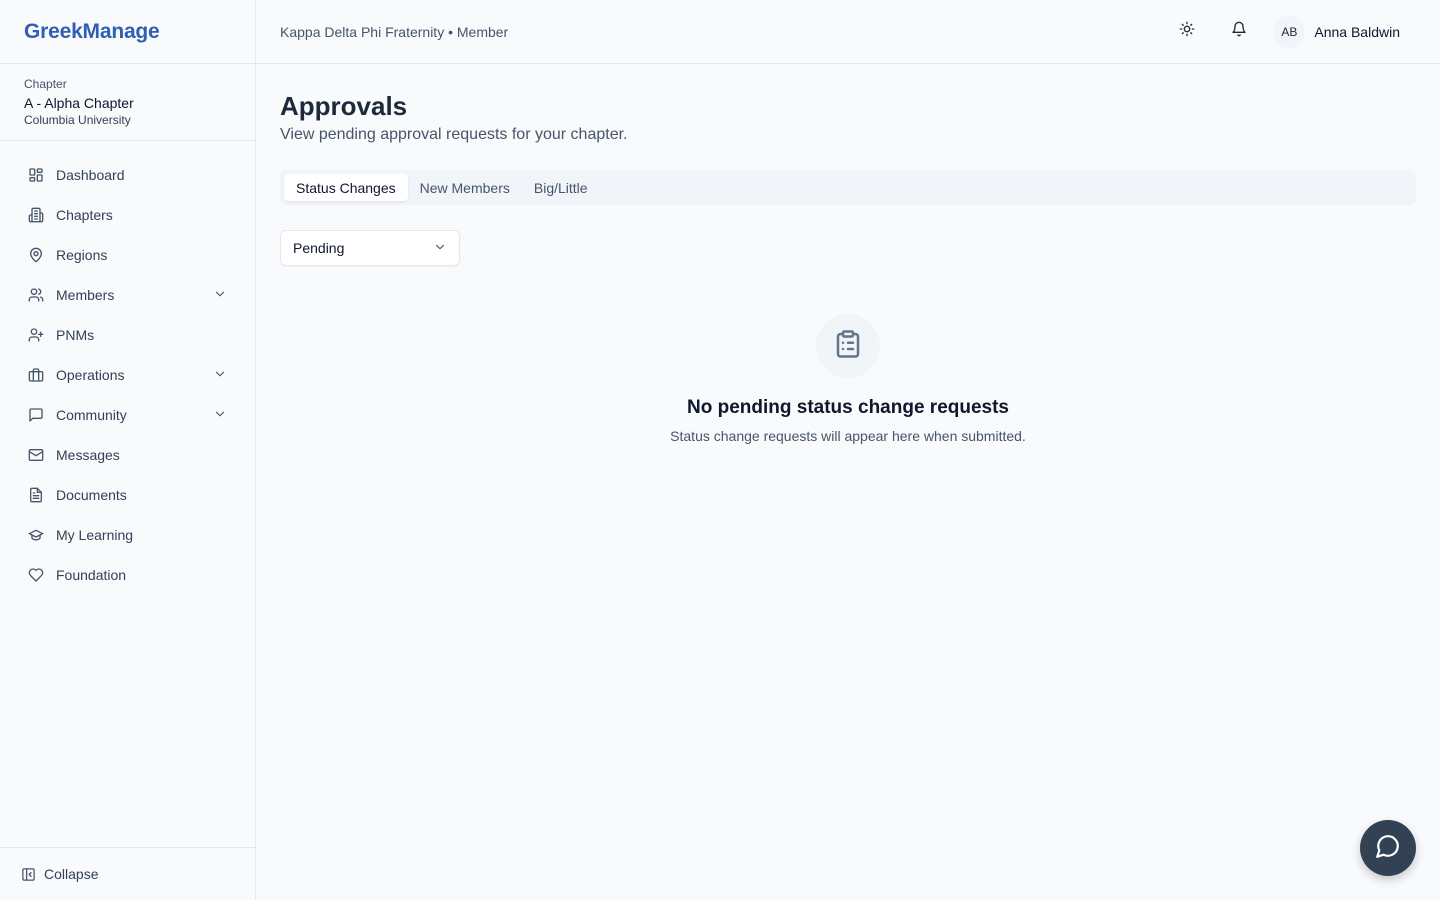 Image resolution: width=1440 pixels, height=900 pixels. I want to click on sidebar-item-label: Messages, so click(88, 455).